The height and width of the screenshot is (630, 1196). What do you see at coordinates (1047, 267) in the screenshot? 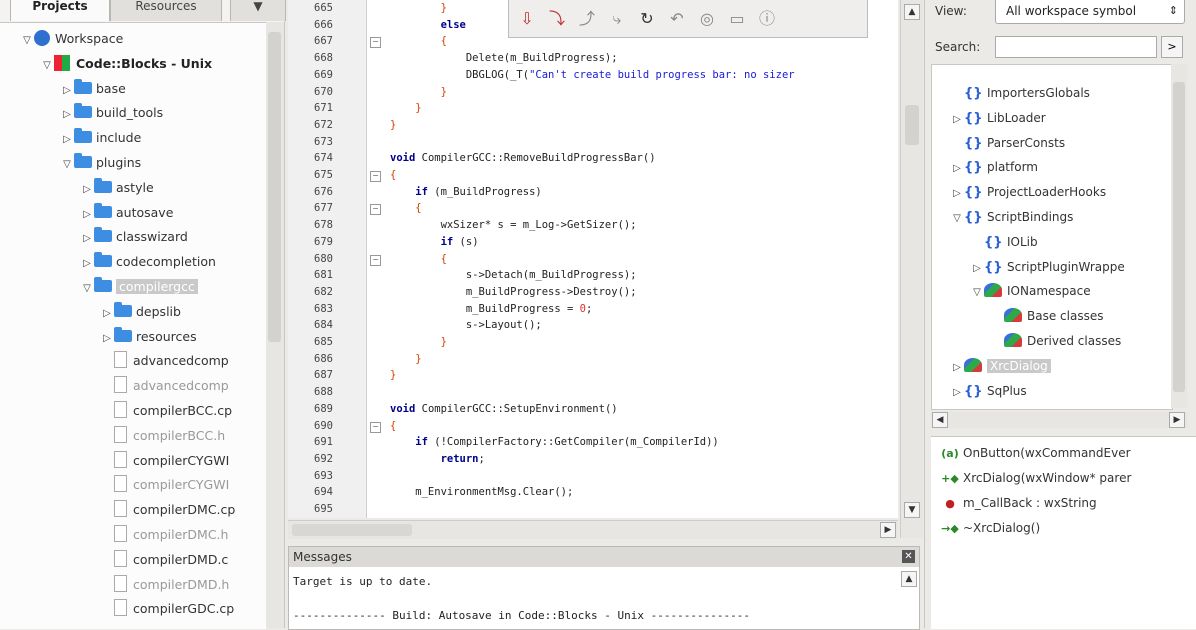
I see `symbol-item: ▷{} ScriptPluginWrappe` at bounding box center [1047, 267].